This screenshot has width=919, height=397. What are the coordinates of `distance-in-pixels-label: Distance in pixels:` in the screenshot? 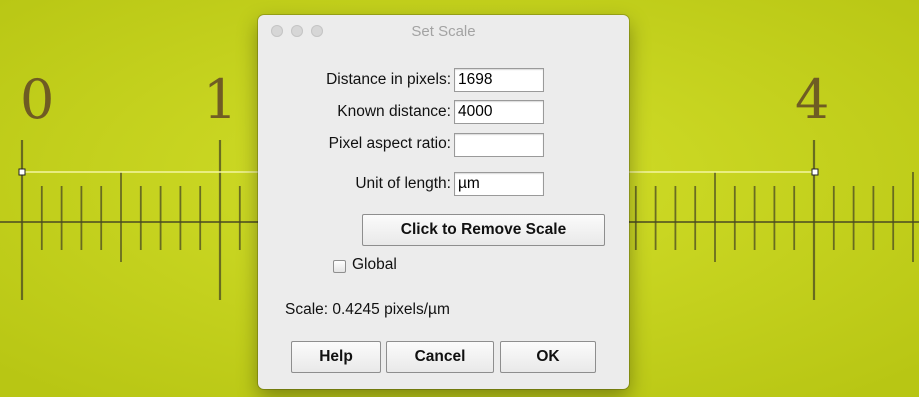 It's located at (388, 79).